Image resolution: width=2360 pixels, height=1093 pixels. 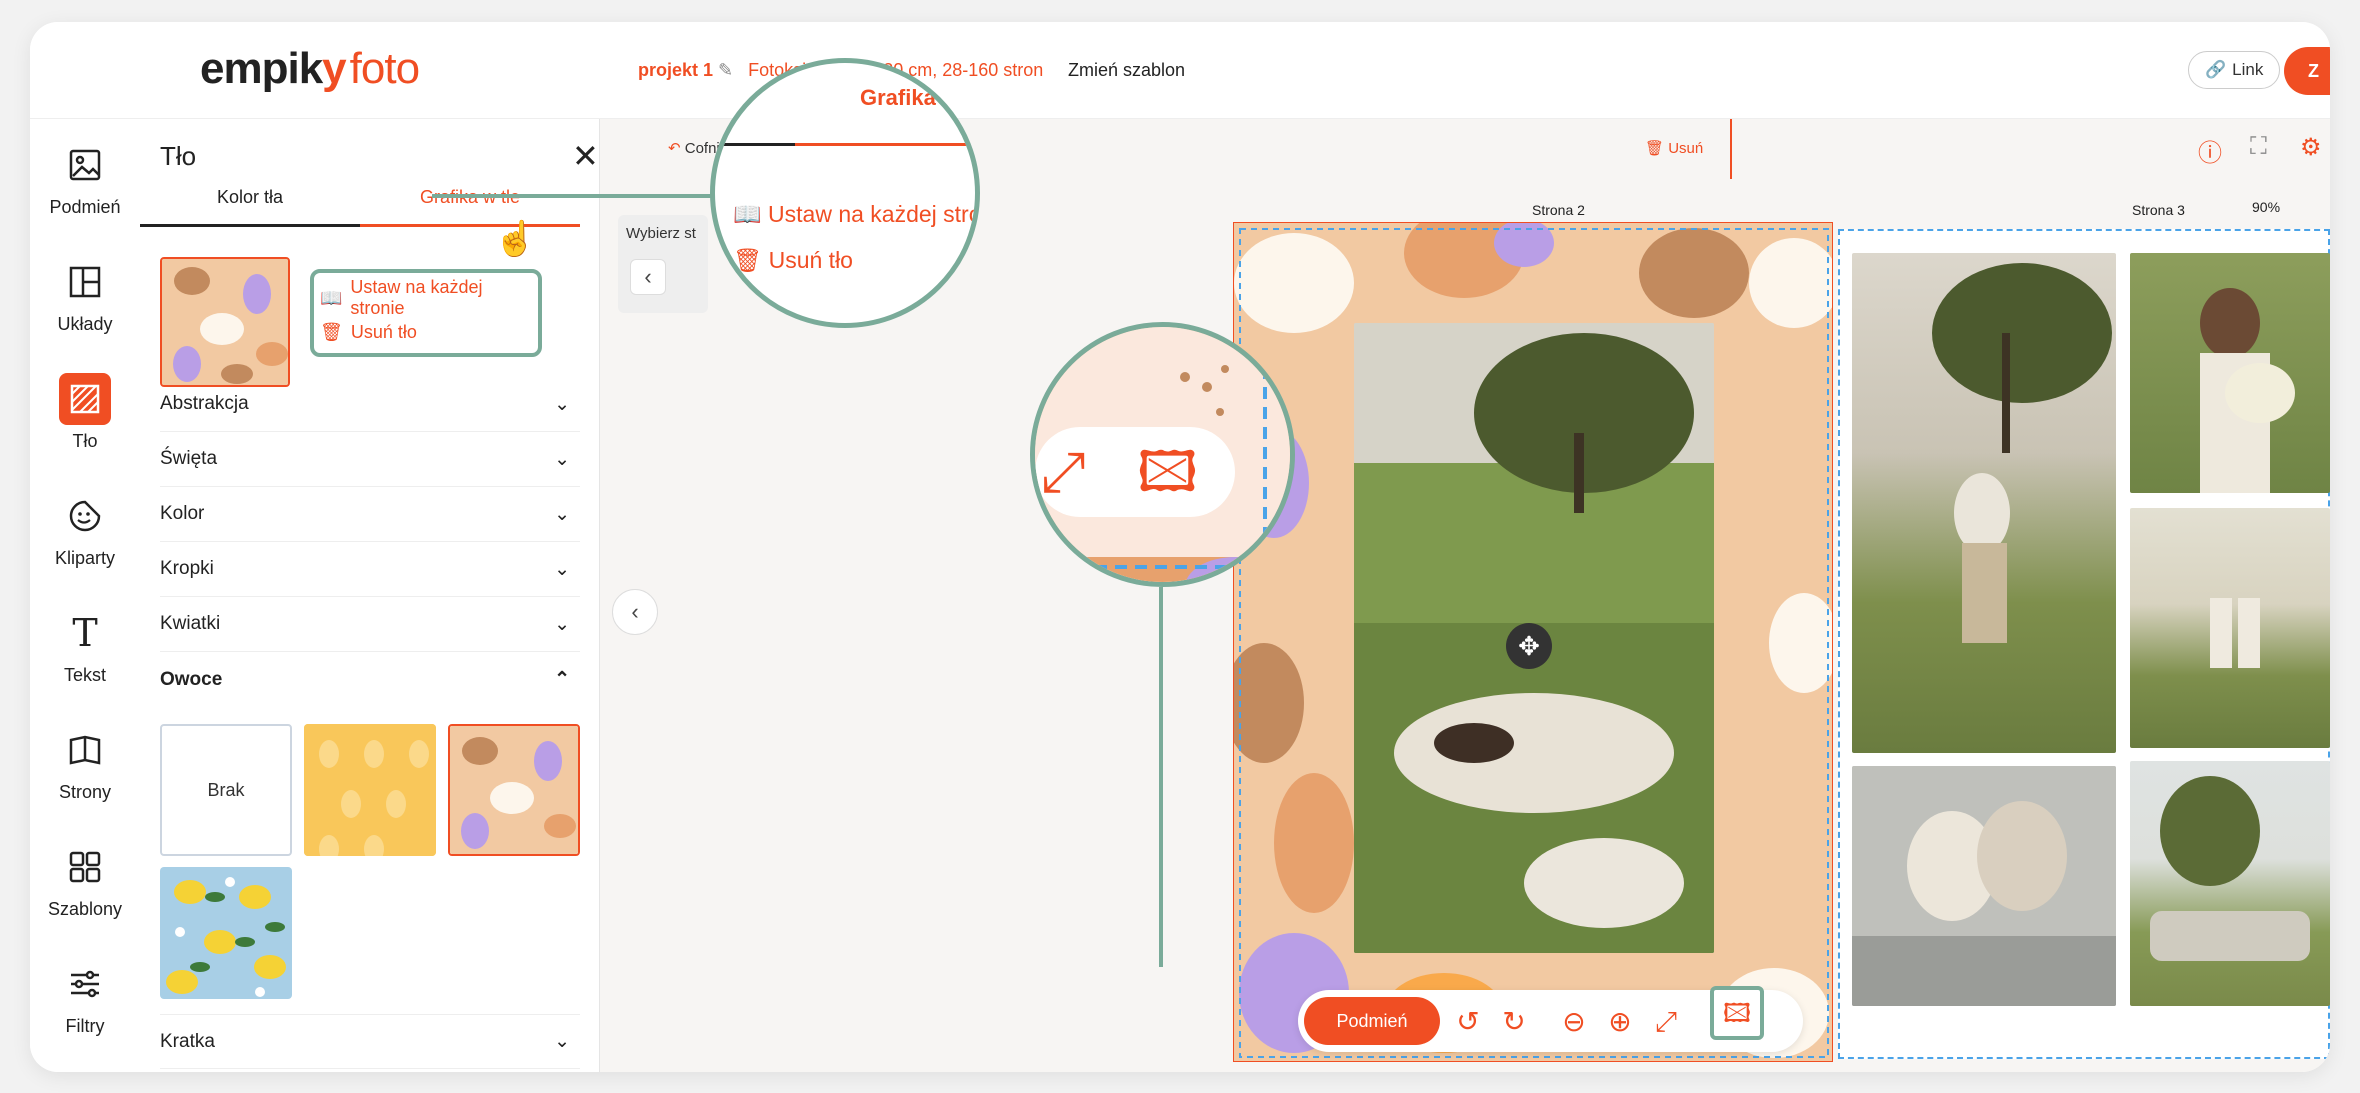 I want to click on trash-icon: 🗑, so click(x=331, y=331).